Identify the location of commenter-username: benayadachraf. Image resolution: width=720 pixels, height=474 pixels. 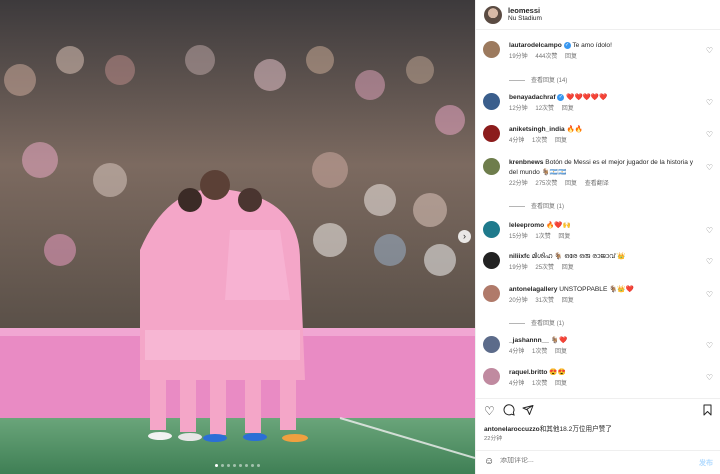
(532, 97).